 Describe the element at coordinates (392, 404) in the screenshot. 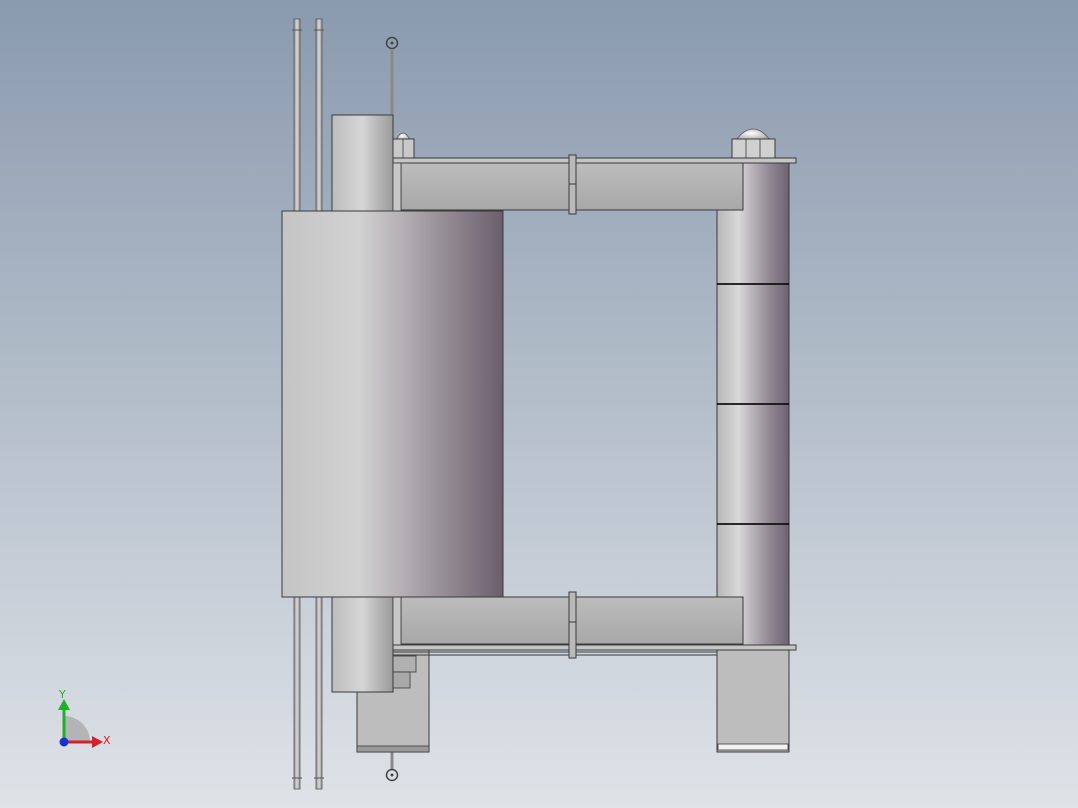

I see `main-coil-cylinder` at that location.